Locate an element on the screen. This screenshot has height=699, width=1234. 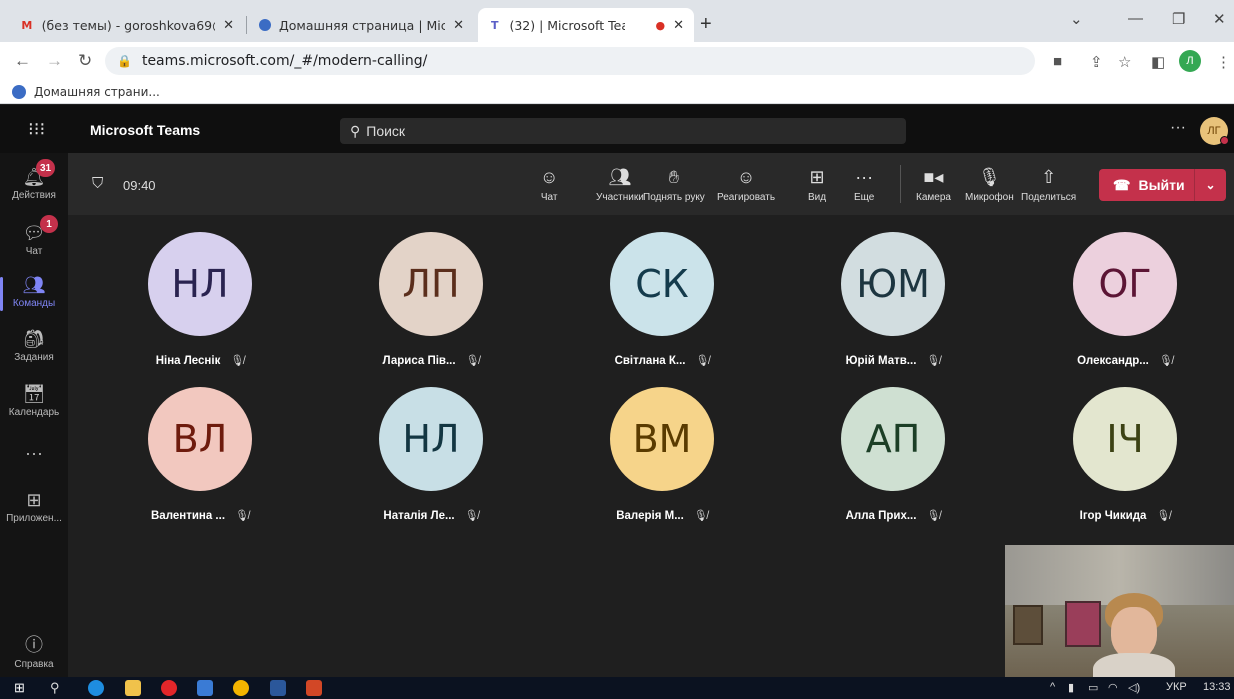
word-icon is located at coordinates (278, 688).